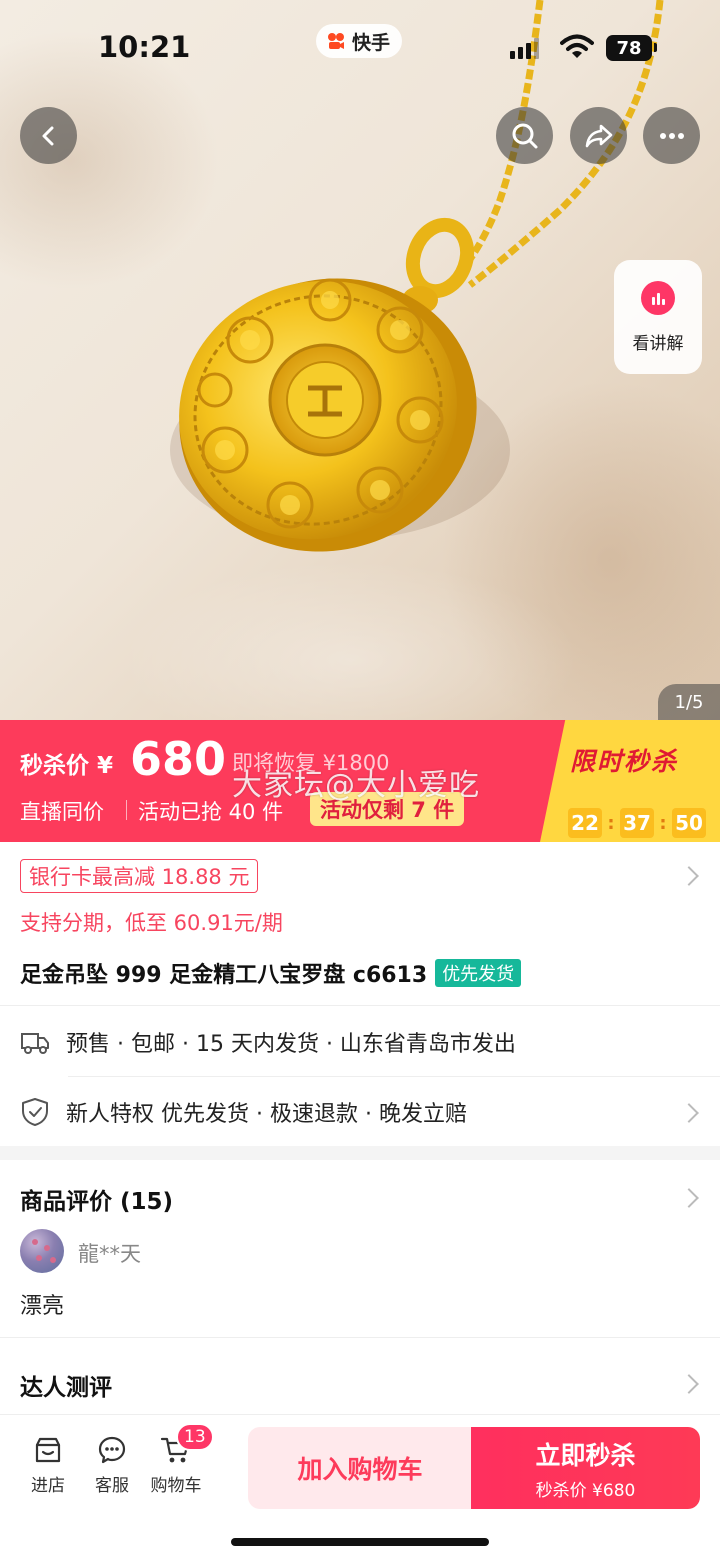  I want to click on flash-sale-title: 限时秒杀, so click(624, 761).